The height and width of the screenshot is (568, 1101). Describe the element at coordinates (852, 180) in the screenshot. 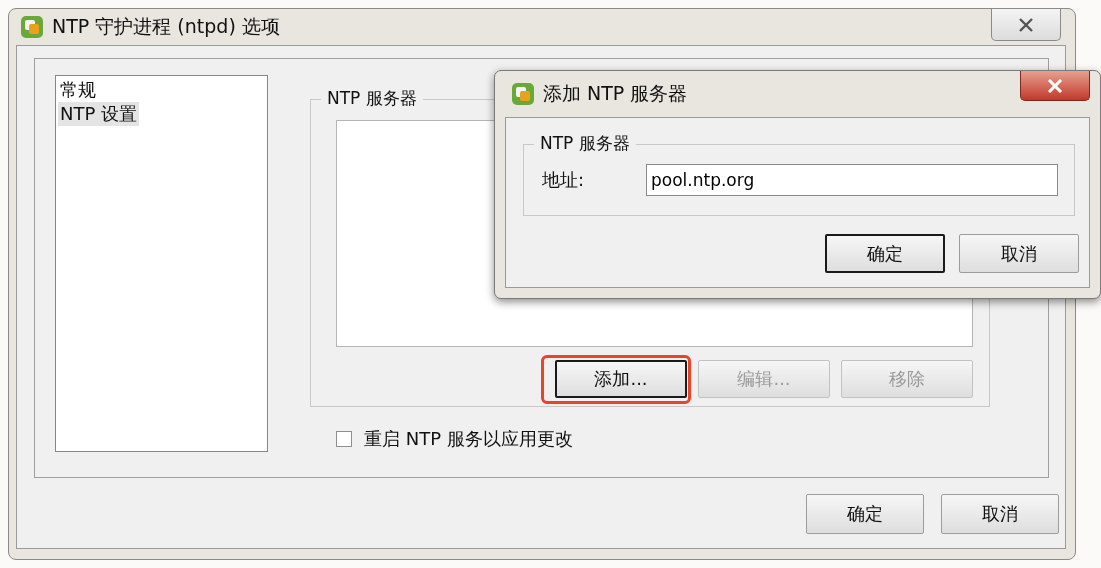

I see `address-field: pool.ntp.org` at that location.